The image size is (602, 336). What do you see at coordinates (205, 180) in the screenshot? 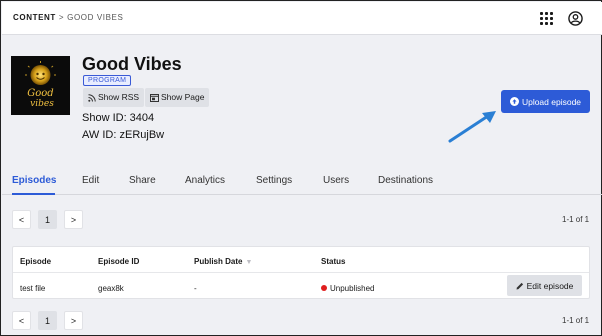
I see `tab-analytics: Analytics` at bounding box center [205, 180].